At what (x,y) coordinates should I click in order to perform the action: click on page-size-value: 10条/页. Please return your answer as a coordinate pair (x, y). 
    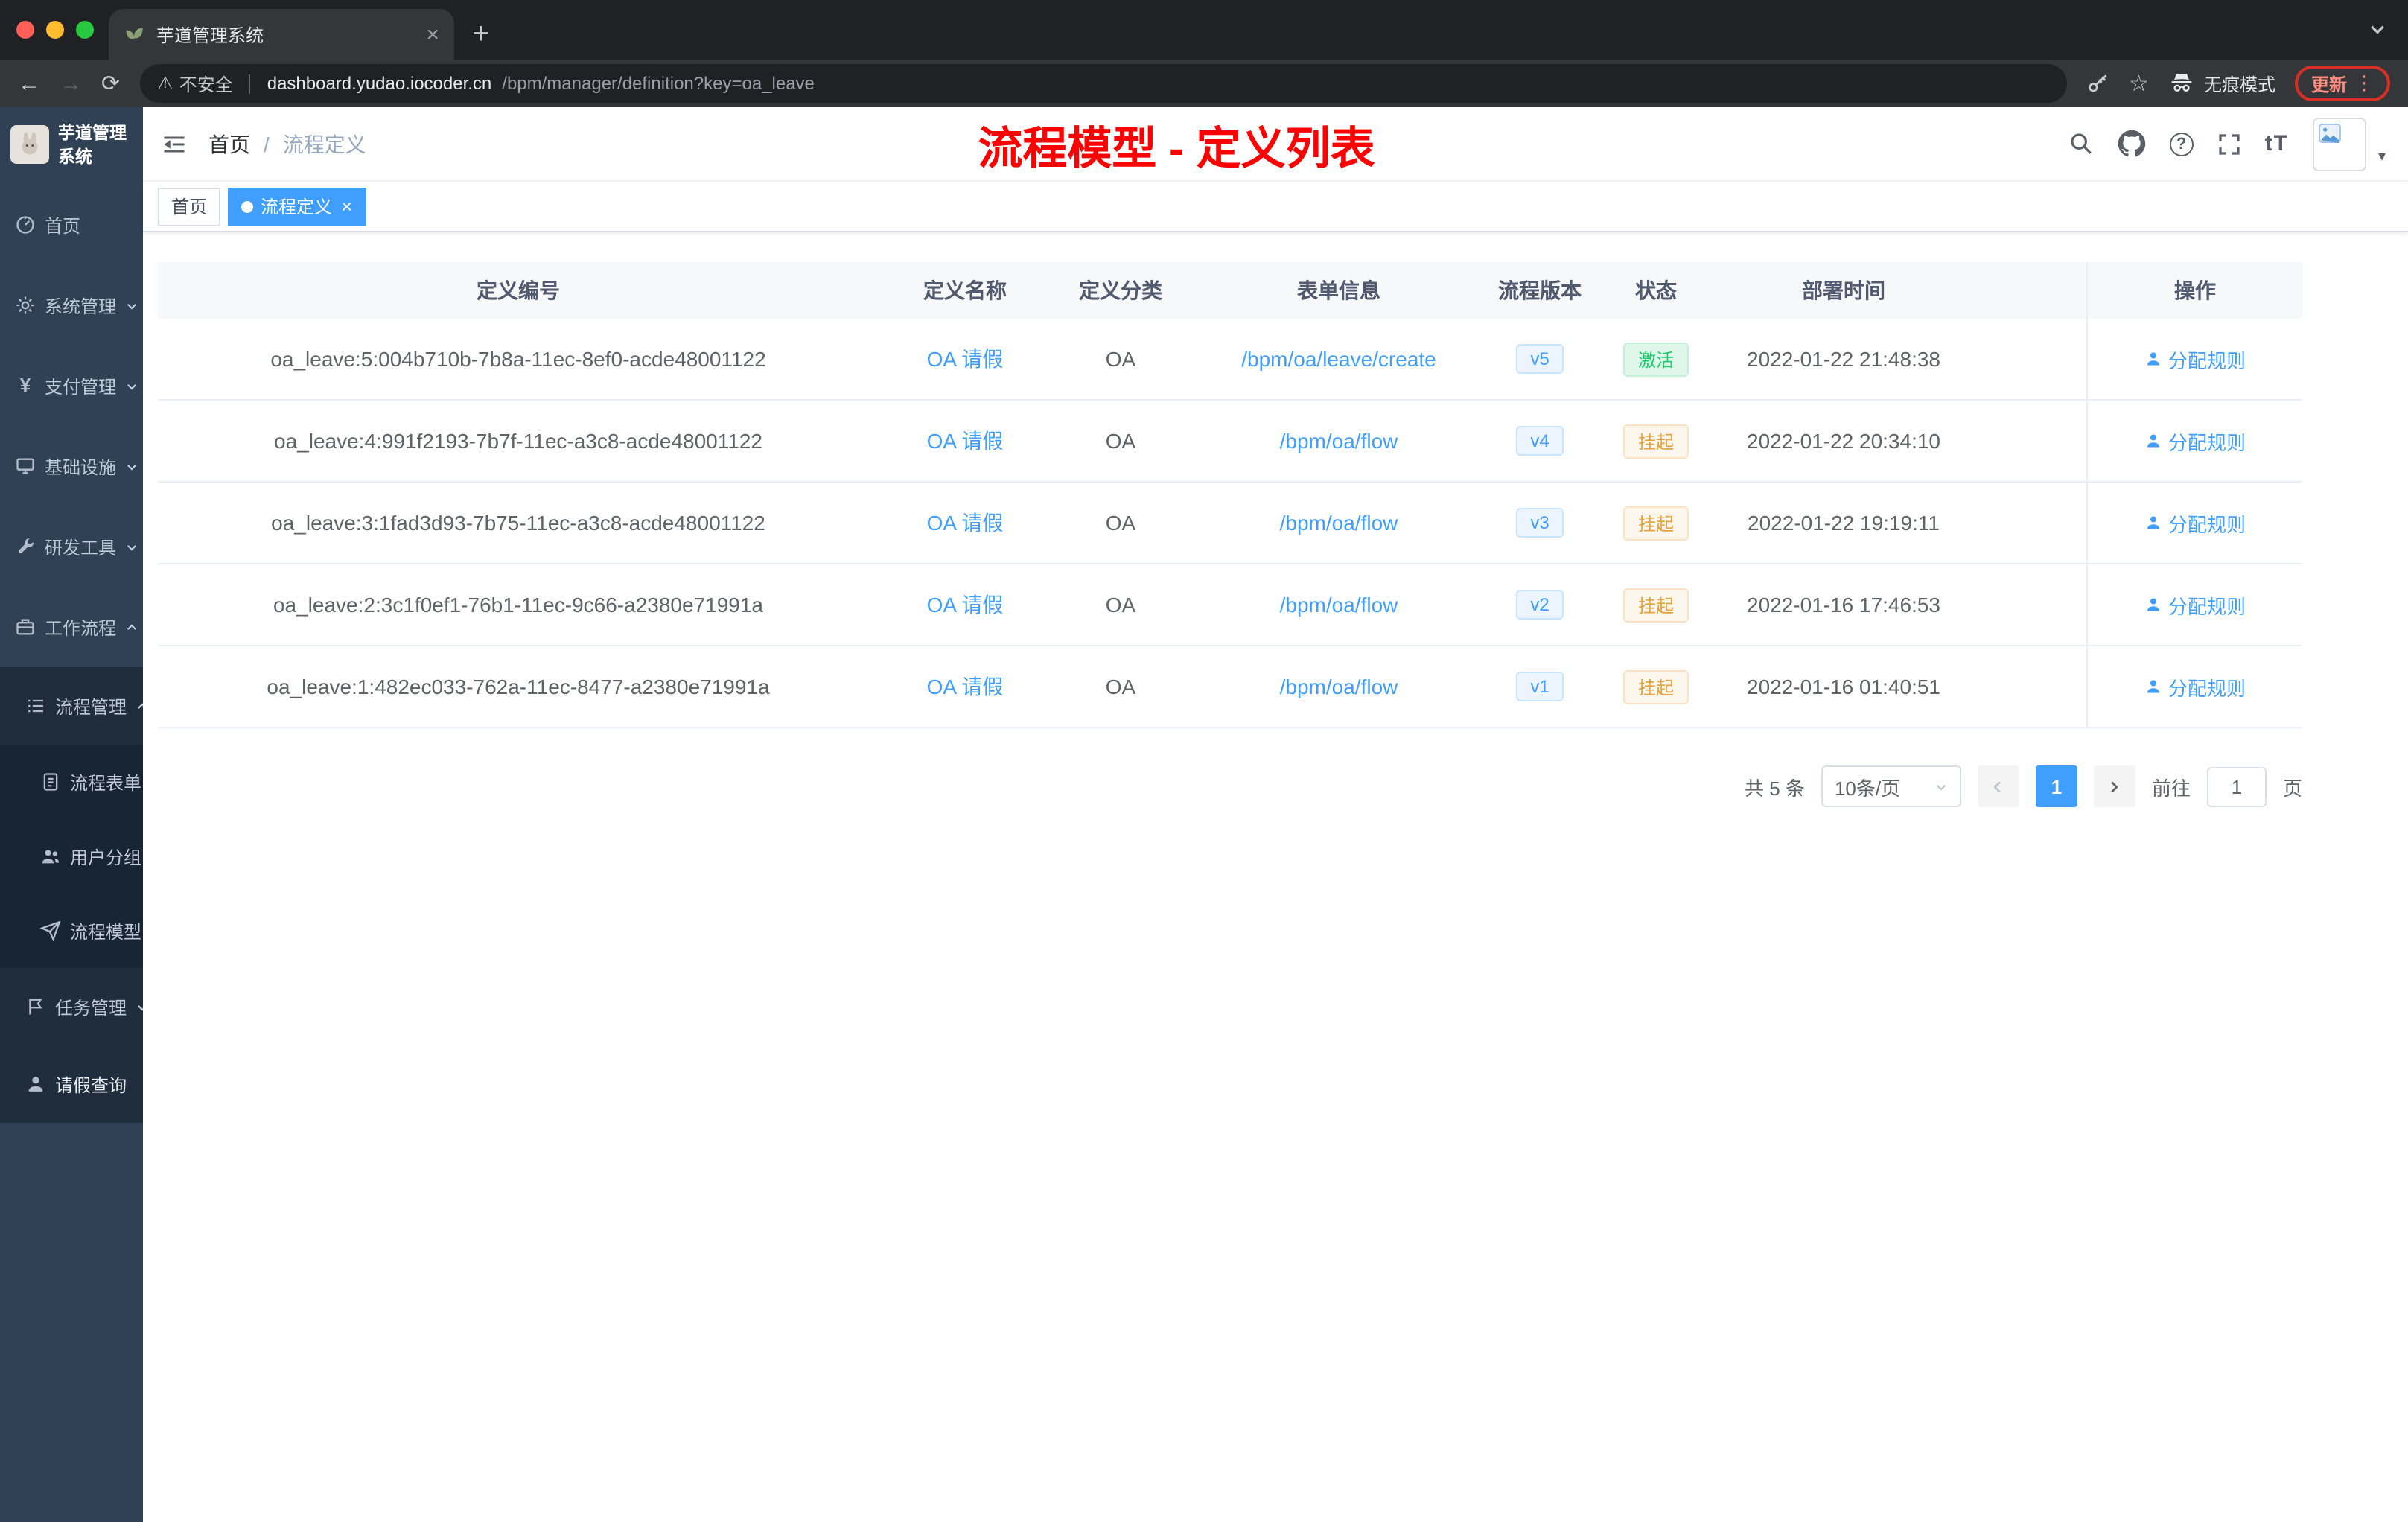
    Looking at the image, I should click on (1867, 788).